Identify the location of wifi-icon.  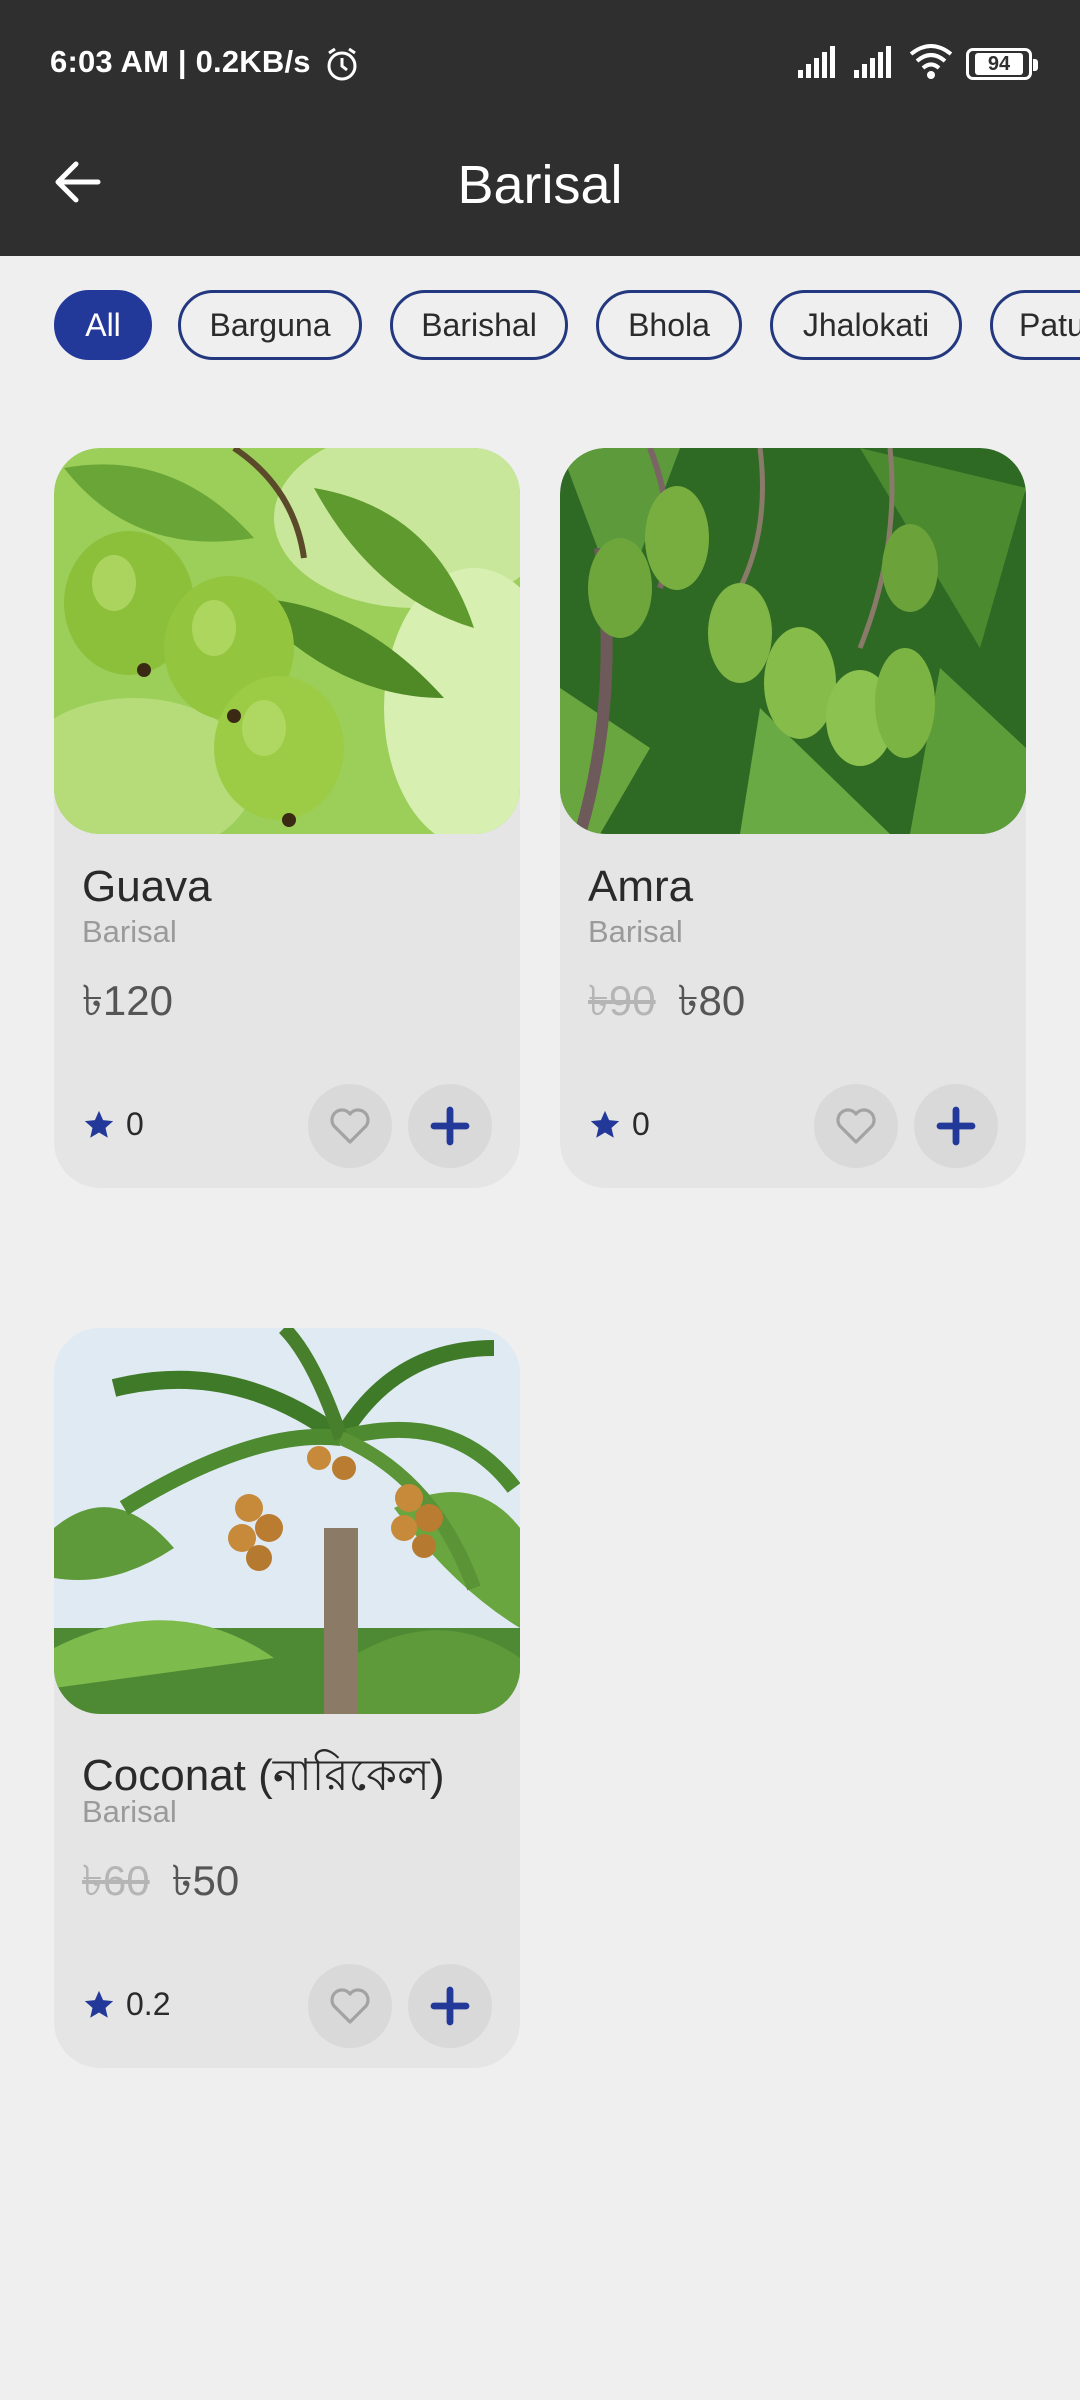
(931, 61).